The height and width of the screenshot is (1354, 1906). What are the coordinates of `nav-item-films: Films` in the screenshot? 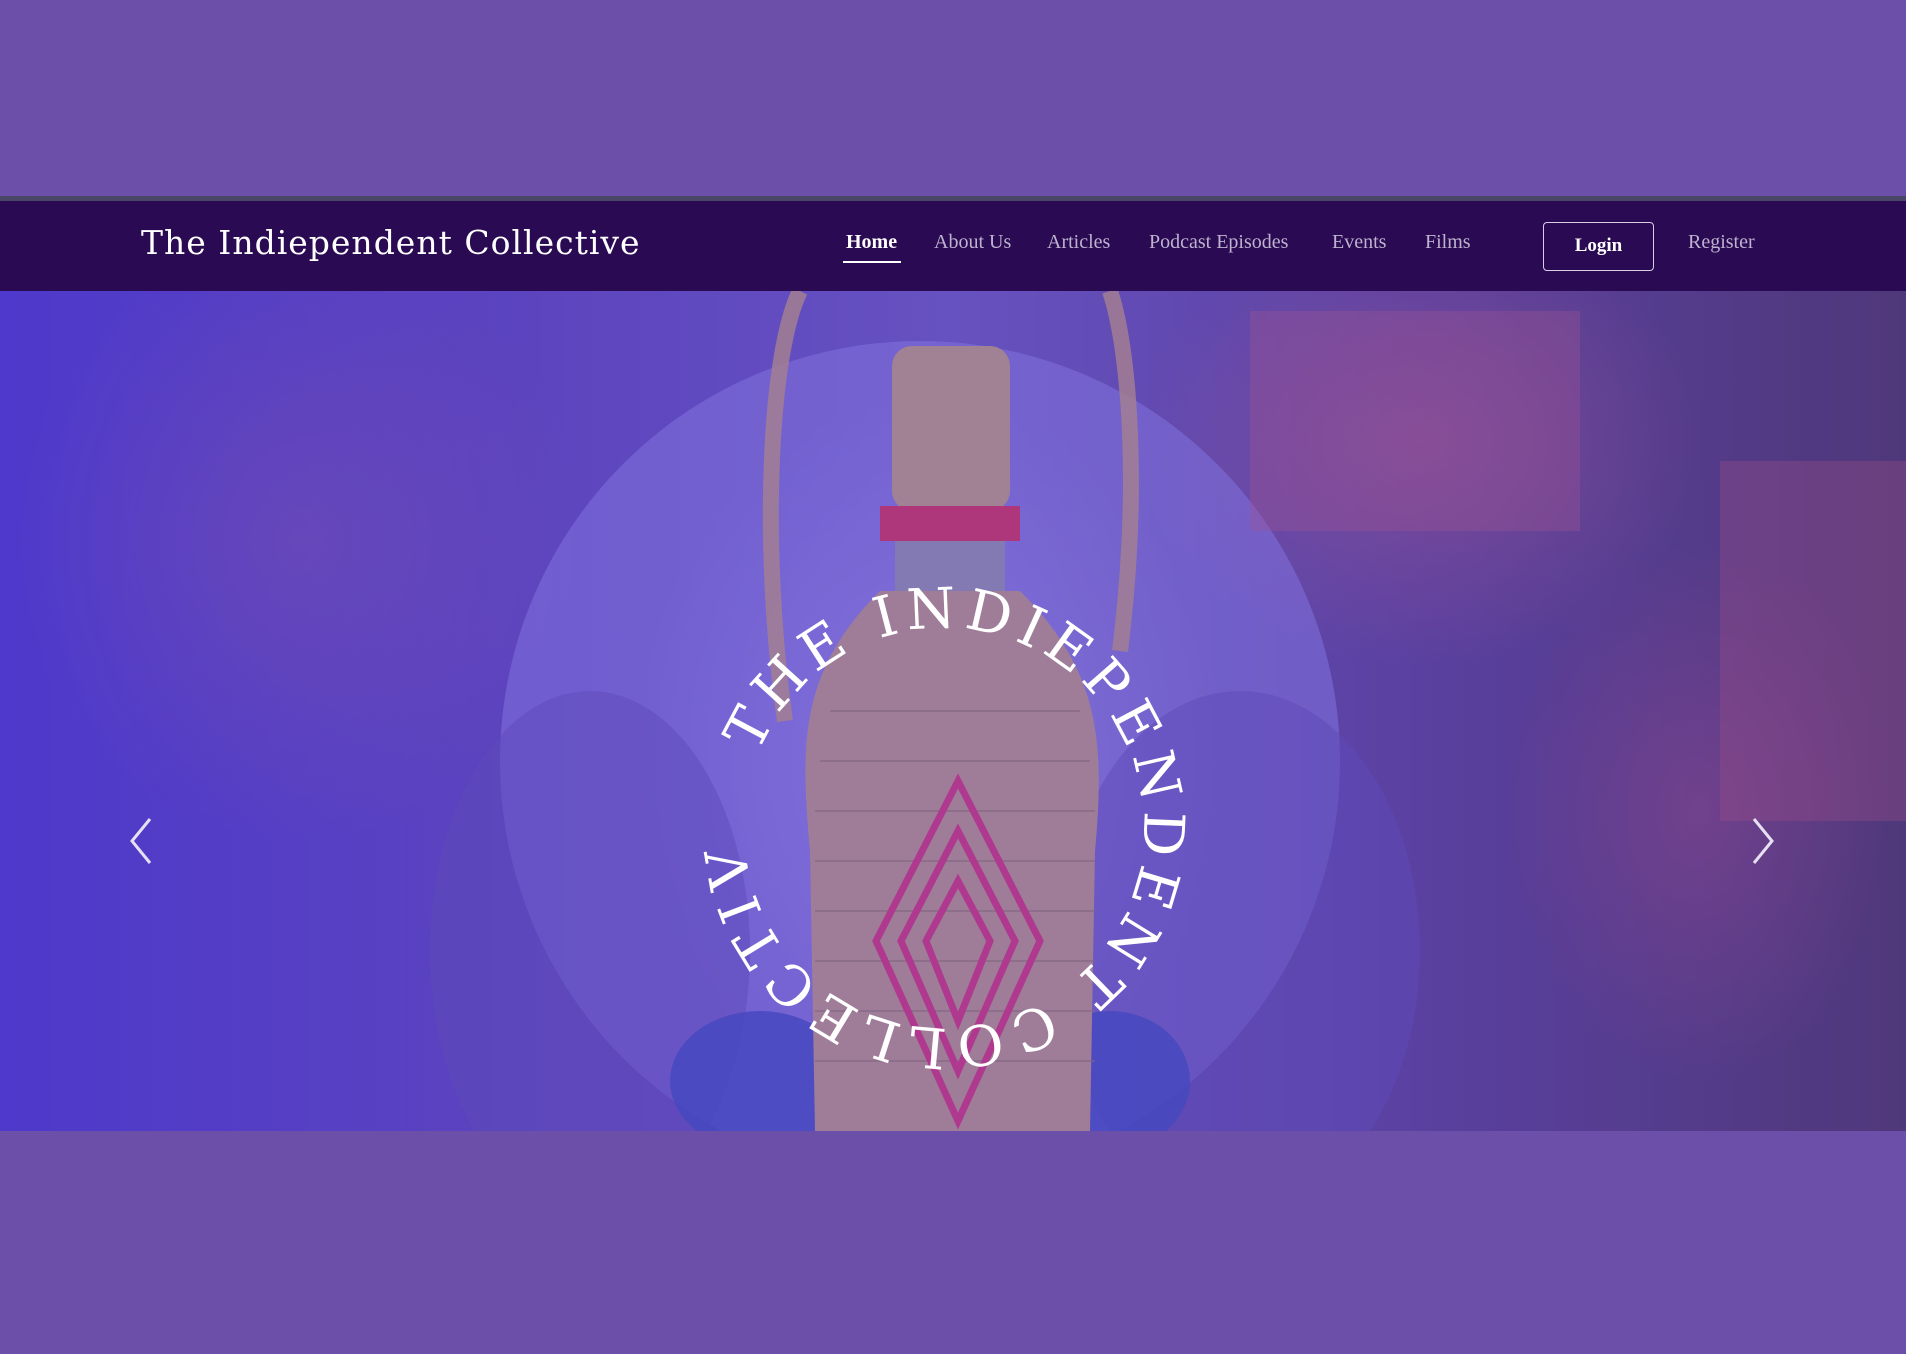 It's located at (1448, 242).